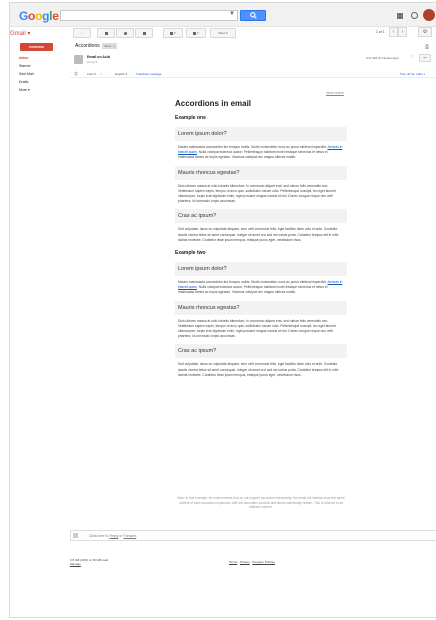  What do you see at coordinates (26, 90) in the screenshot?
I see `sidebar-item-more: More ▾` at bounding box center [26, 90].